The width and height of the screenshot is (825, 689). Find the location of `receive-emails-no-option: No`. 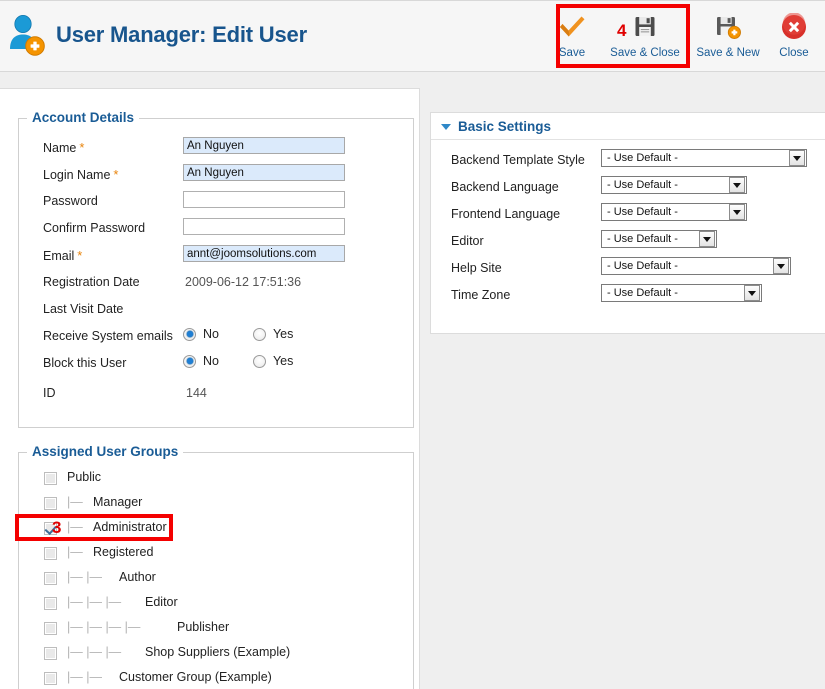

receive-emails-no-option: No is located at coordinates (201, 334).